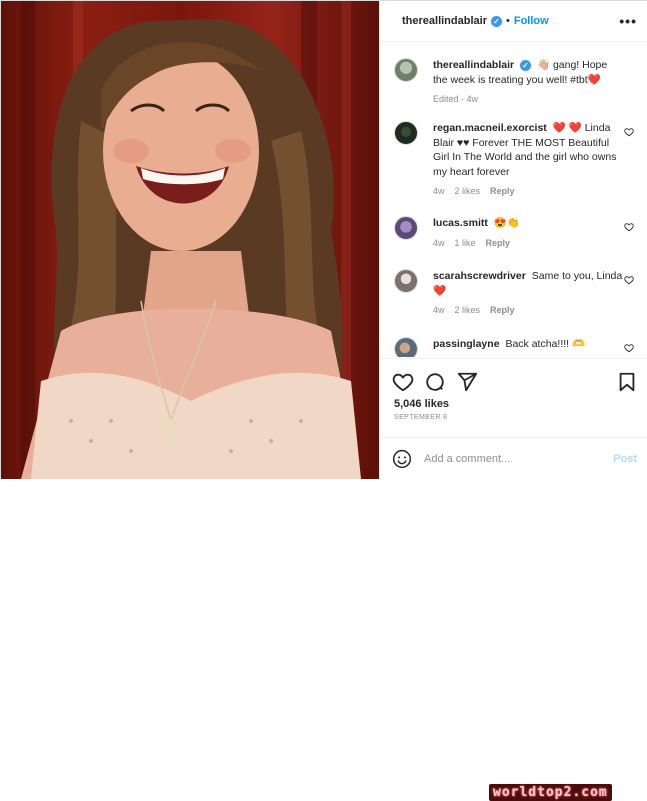 The height and width of the screenshot is (801, 647). What do you see at coordinates (466, 344) in the screenshot?
I see `comment-username: passinglayne` at bounding box center [466, 344].